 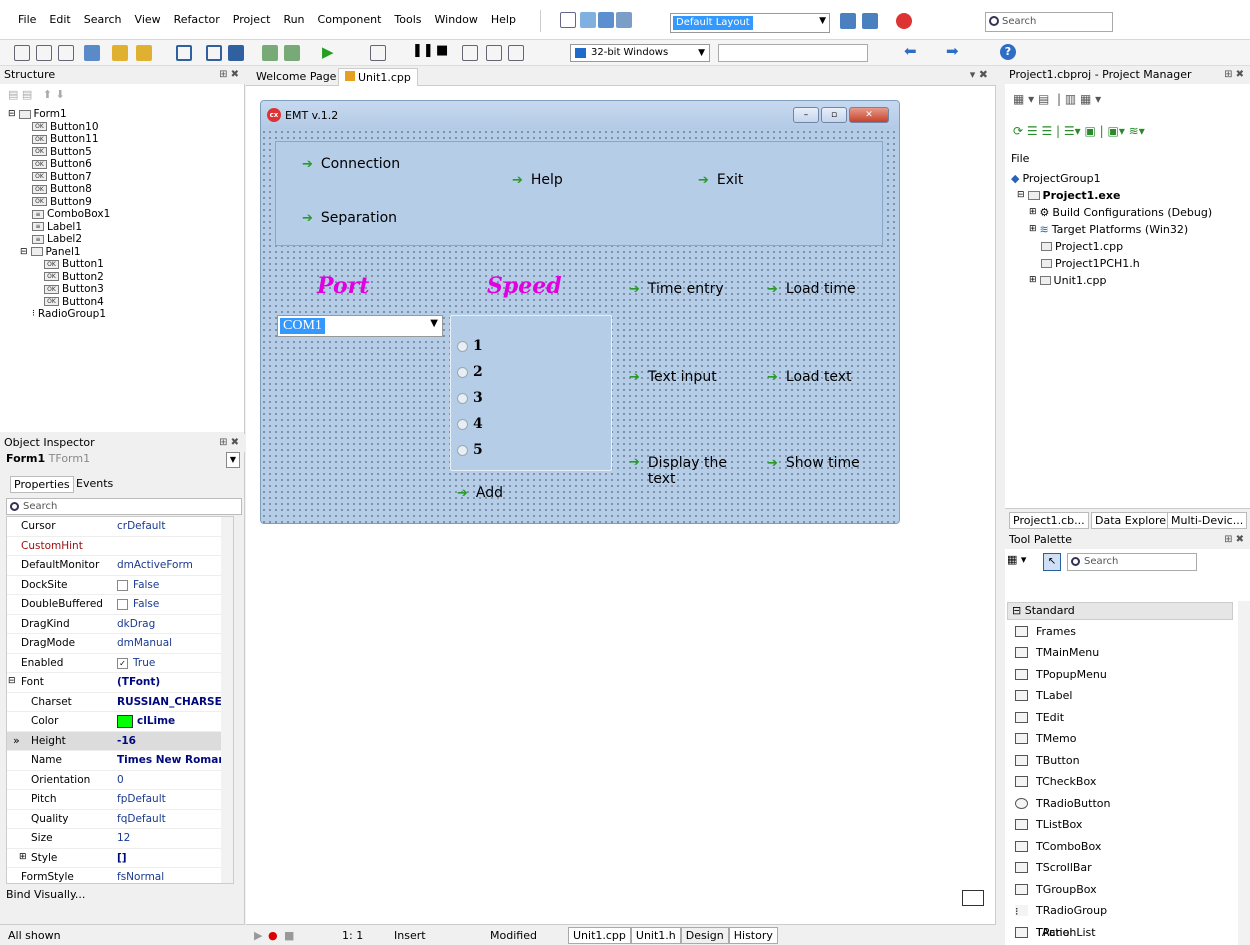 What do you see at coordinates (480, 493) in the screenshot?
I see `add-button: ➔ Add` at bounding box center [480, 493].